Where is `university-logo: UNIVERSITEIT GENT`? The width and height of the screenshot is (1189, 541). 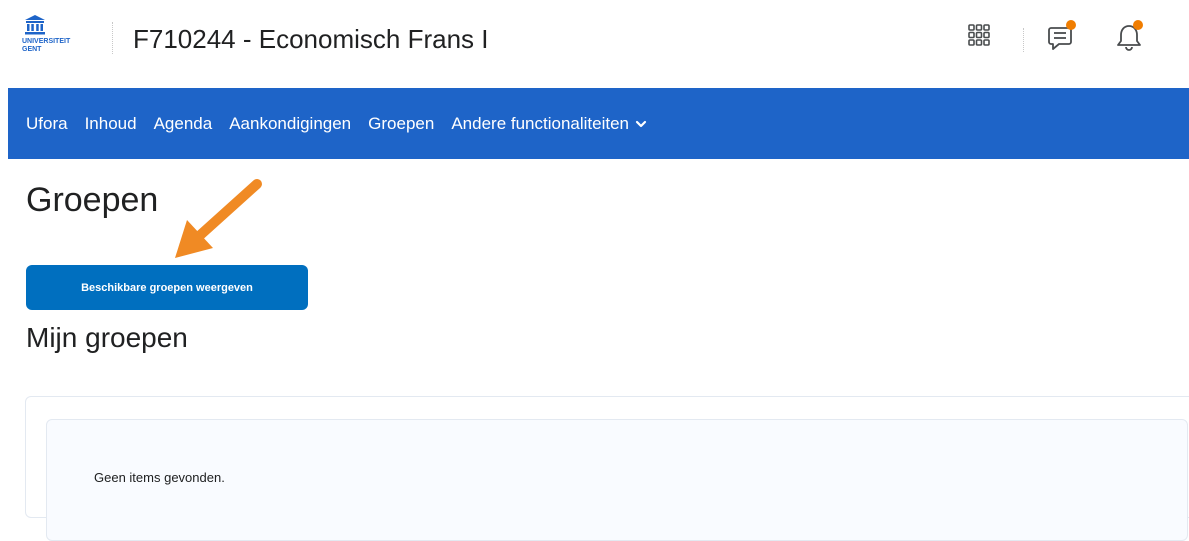 university-logo: UNIVERSITEIT GENT is located at coordinates (54, 38).